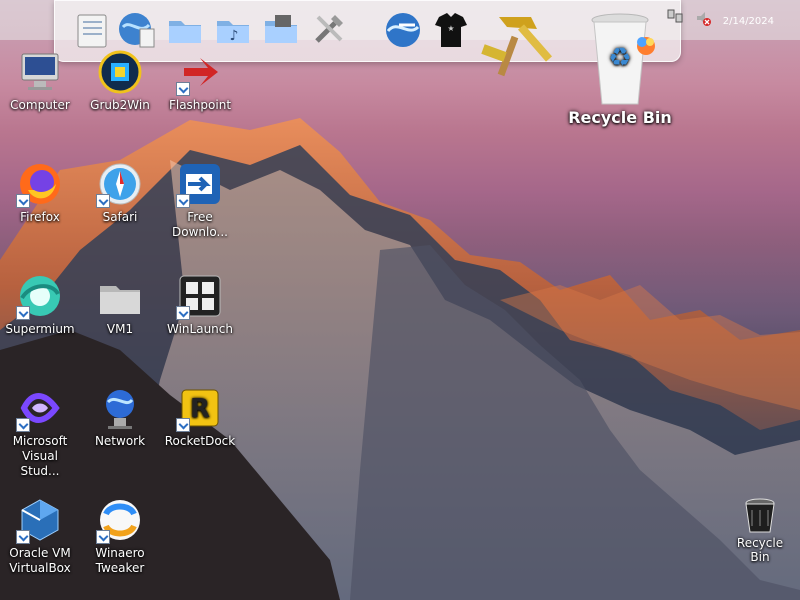 The height and width of the screenshot is (600, 800). I want to click on svg-text: R, so click(200, 409).